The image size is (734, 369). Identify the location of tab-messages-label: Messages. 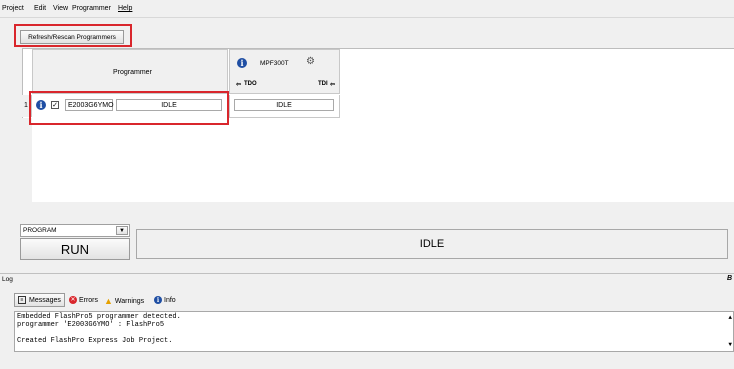
(45, 300).